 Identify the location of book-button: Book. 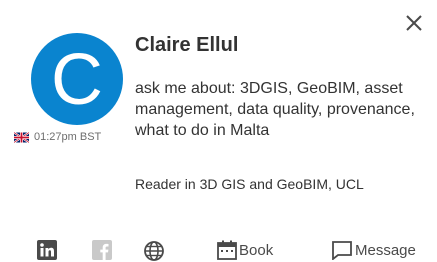
(245, 250).